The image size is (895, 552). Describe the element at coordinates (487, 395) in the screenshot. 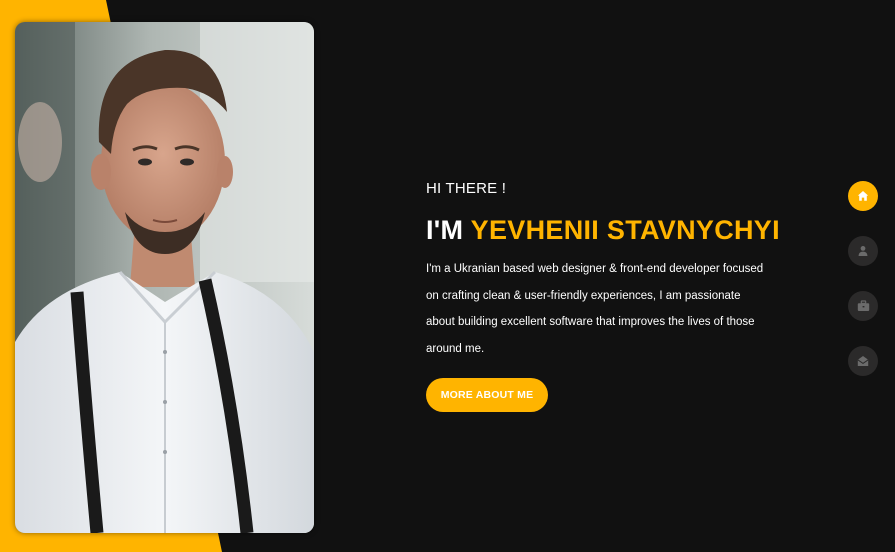

I see `more-about-me-button: MORE ABOUT ME` at that location.